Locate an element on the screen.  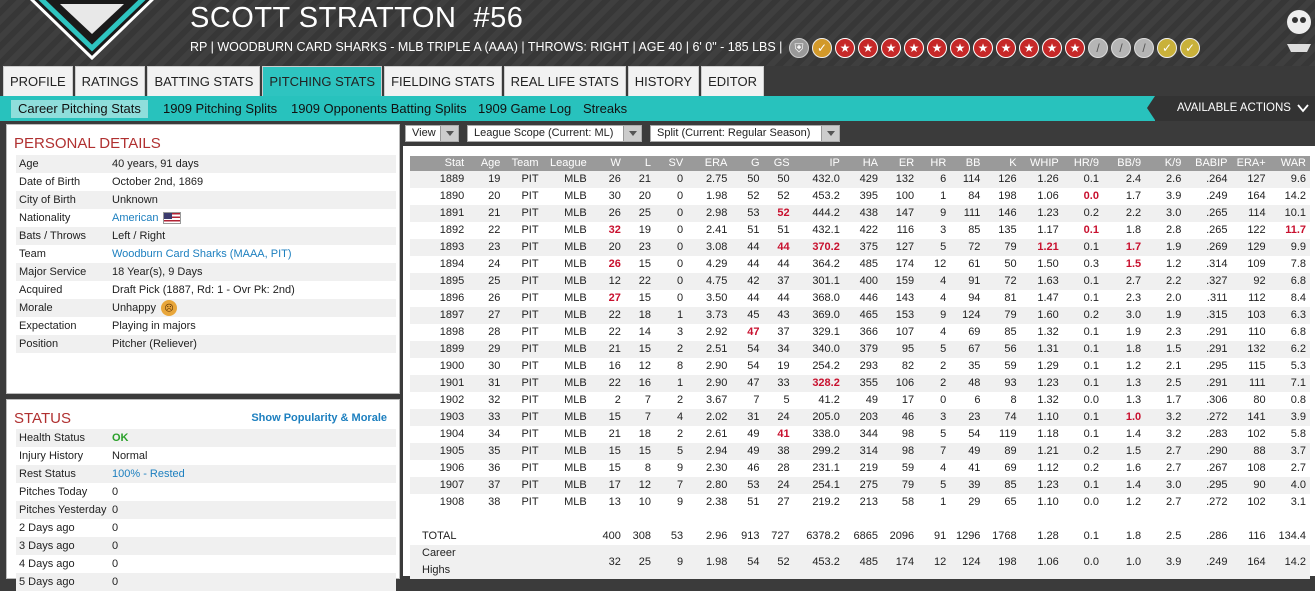
table-cell: 111 is located at coordinates (1250, 383).